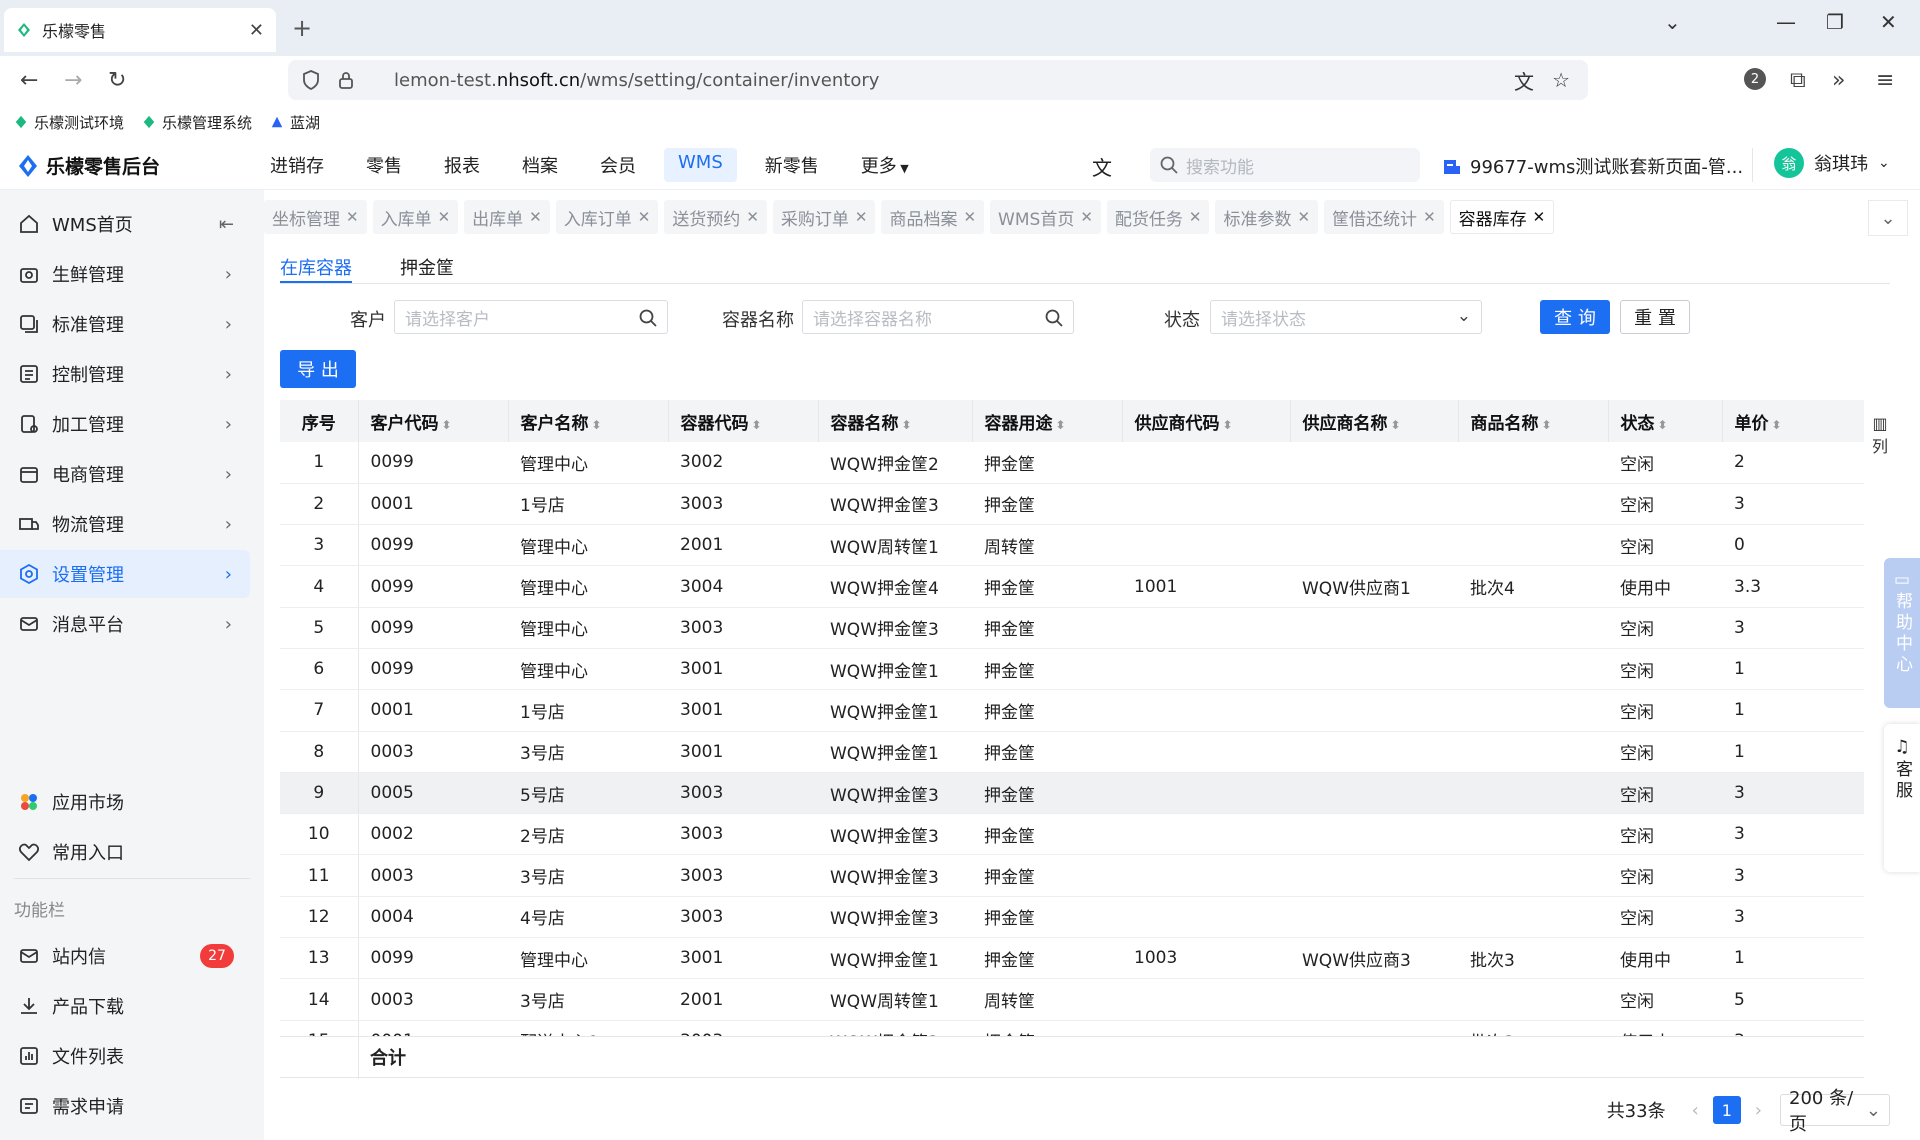 The height and width of the screenshot is (1140, 1920). What do you see at coordinates (938, 317) in the screenshot?
I see `container-name-select: 请选择容器名称` at bounding box center [938, 317].